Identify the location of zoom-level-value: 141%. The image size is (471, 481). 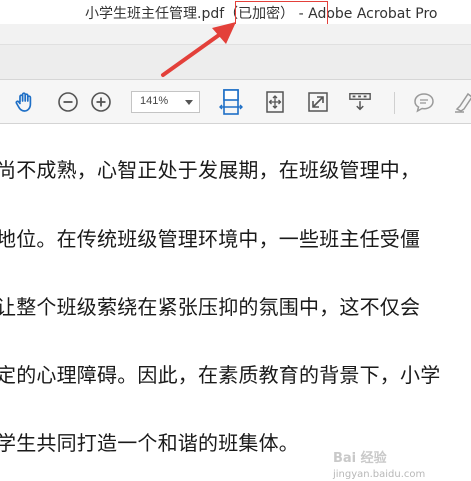
(154, 101).